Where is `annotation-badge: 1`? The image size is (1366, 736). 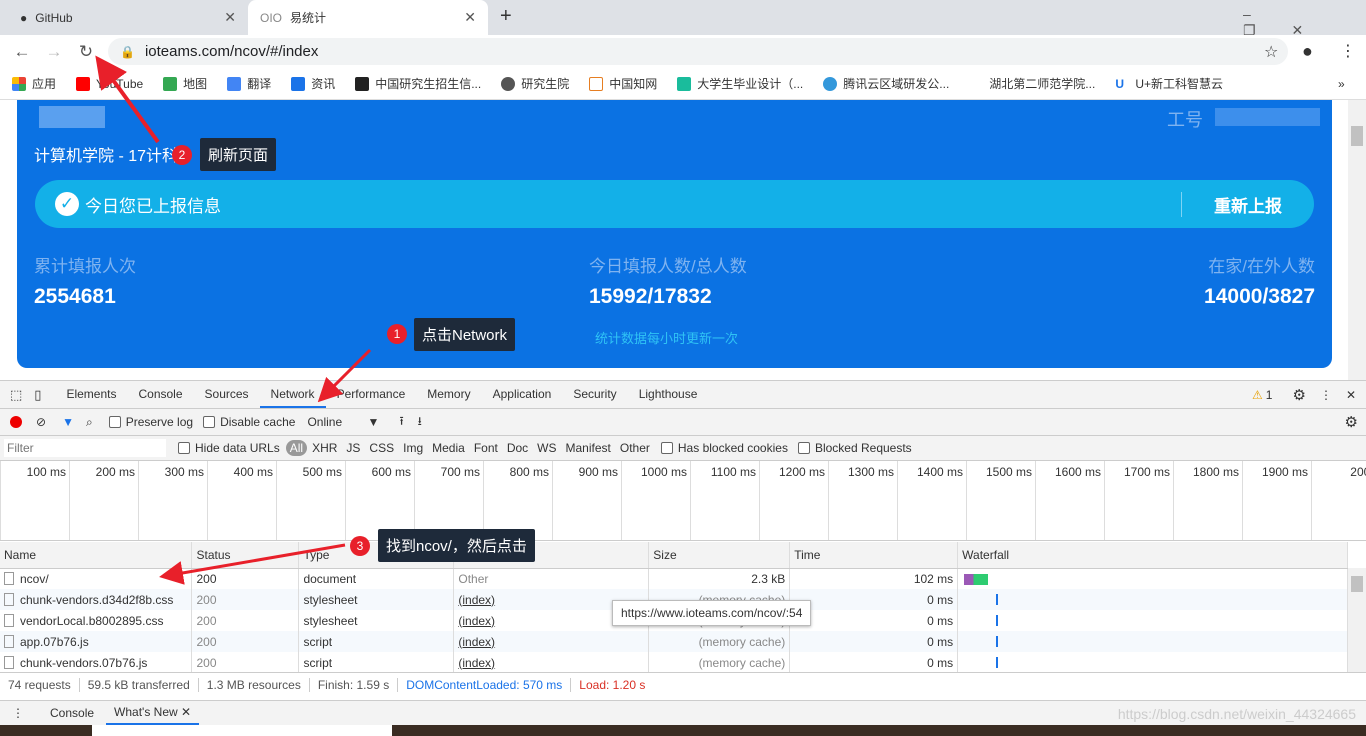
annotation-badge: 1 is located at coordinates (397, 334).